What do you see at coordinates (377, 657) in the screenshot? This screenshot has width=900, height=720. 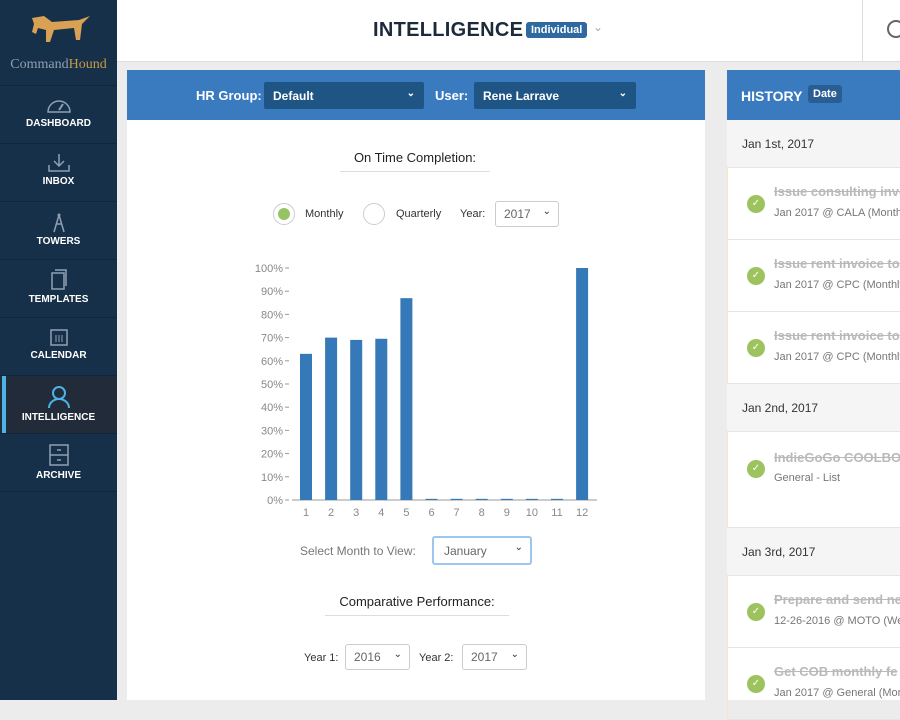 I see `year1-select: 2016 ⌄` at bounding box center [377, 657].